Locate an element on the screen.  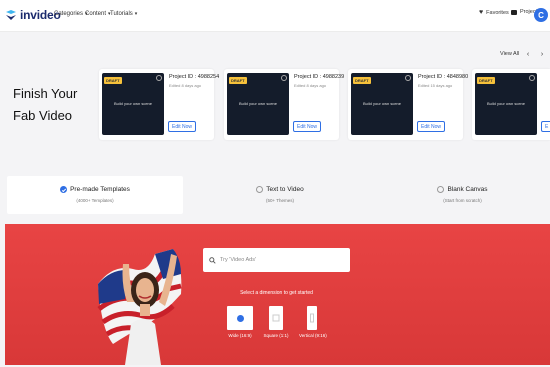
nav-tutorials: Tutorials ▾ is located at coordinates (123, 14).